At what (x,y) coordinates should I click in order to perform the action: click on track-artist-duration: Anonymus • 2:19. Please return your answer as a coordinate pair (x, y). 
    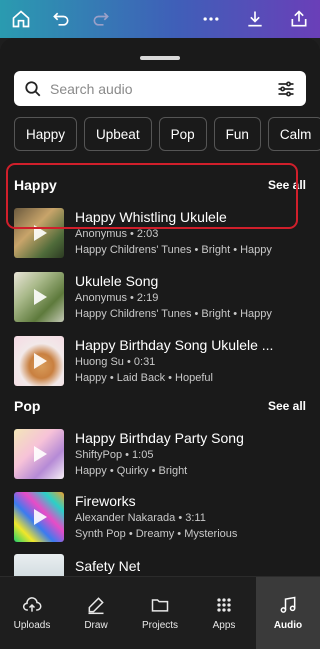
    Looking at the image, I should click on (117, 297).